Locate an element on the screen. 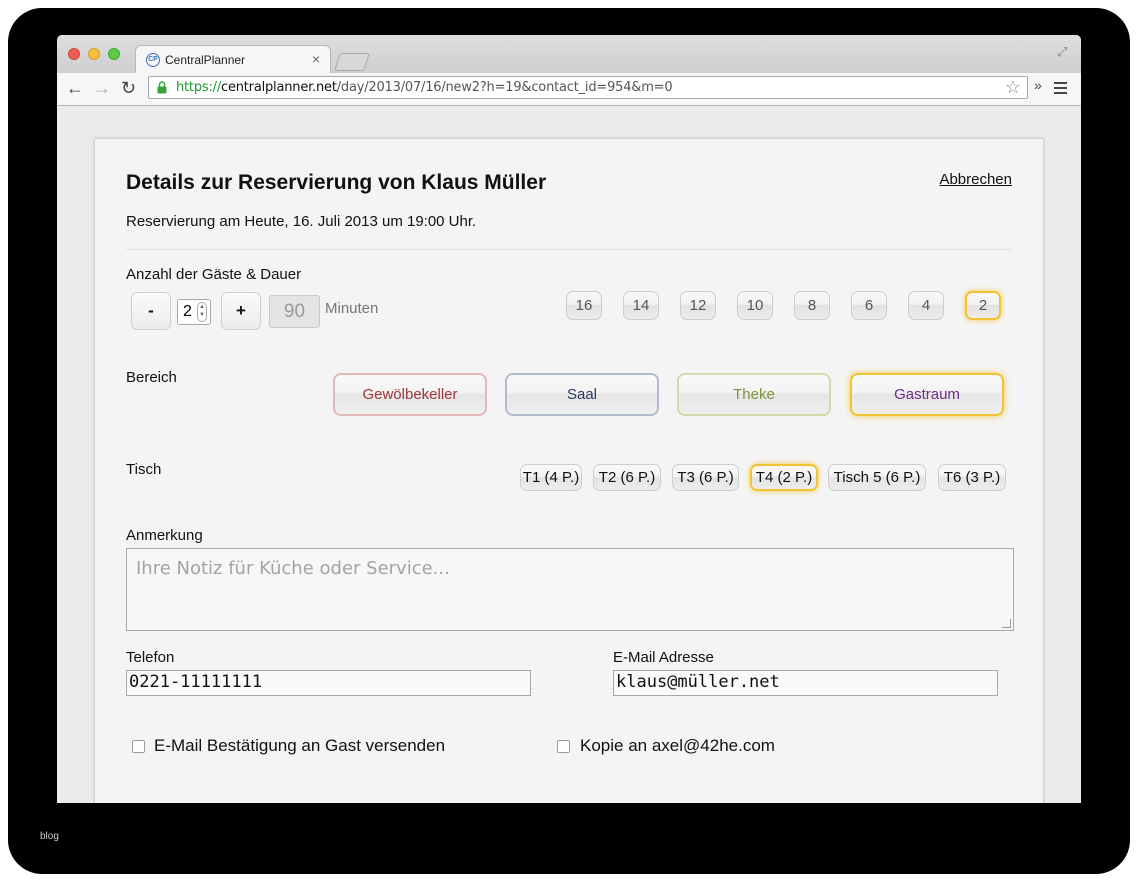  area-gewoelbekeller-button: Gewölbekeller is located at coordinates (410, 394).